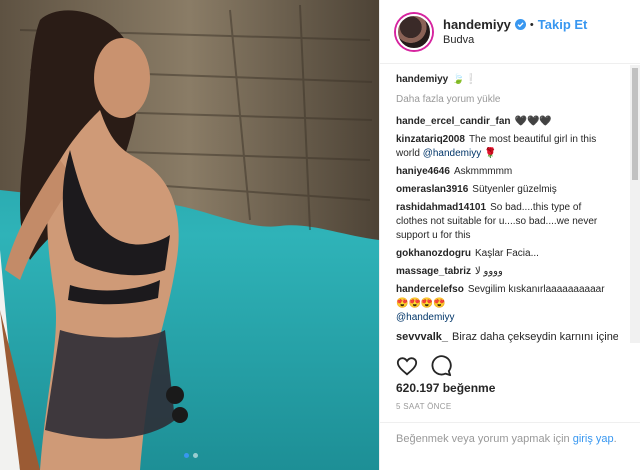  I want to click on heart-icon, so click(407, 366).